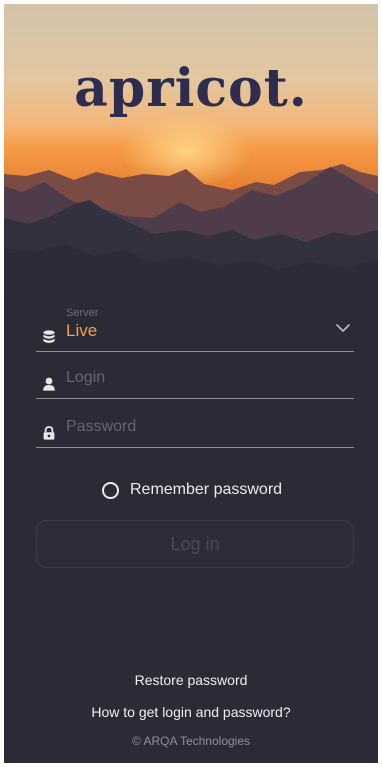  Describe the element at coordinates (191, 680) in the screenshot. I see `restore-password-link: Restore password` at that location.